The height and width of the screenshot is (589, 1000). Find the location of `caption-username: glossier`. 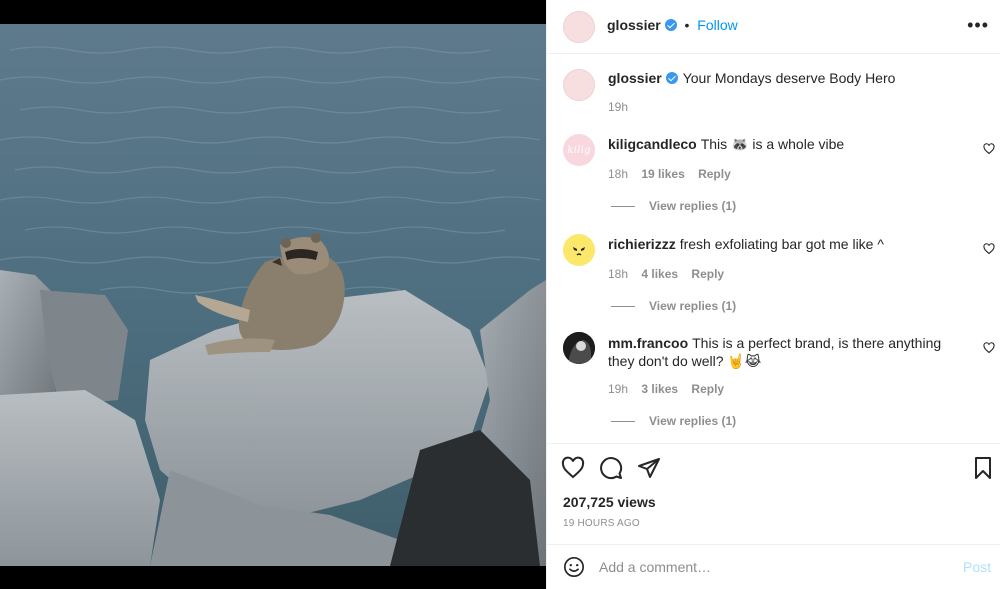

caption-username: glossier is located at coordinates (635, 78).